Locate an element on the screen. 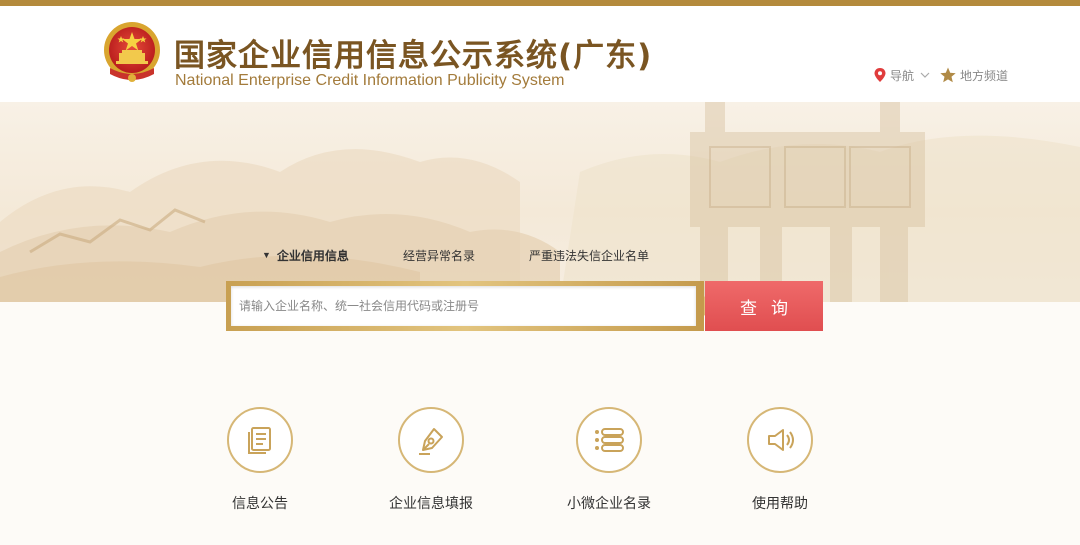  tab-enterprise-credit-info: ▼ 企业信用信息 is located at coordinates (305, 255).